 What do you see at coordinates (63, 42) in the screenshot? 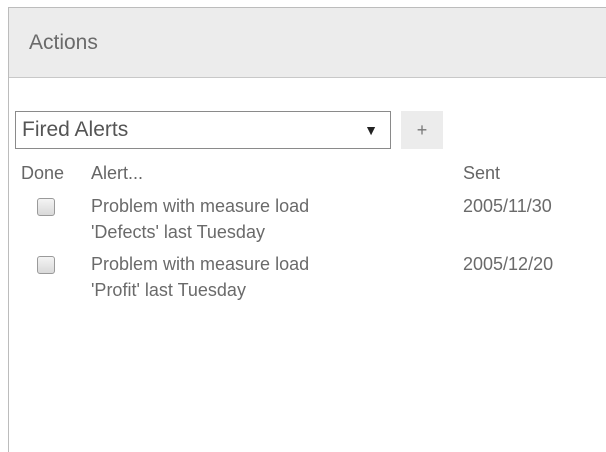
I see `panel-title: Actions` at bounding box center [63, 42].